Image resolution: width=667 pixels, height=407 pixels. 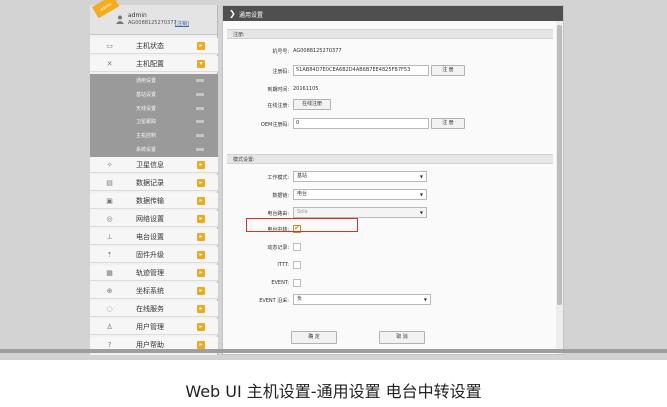 I want to click on sidebar-item-satellite-info: ✧ 卫星信息 ▸, so click(x=154, y=165).